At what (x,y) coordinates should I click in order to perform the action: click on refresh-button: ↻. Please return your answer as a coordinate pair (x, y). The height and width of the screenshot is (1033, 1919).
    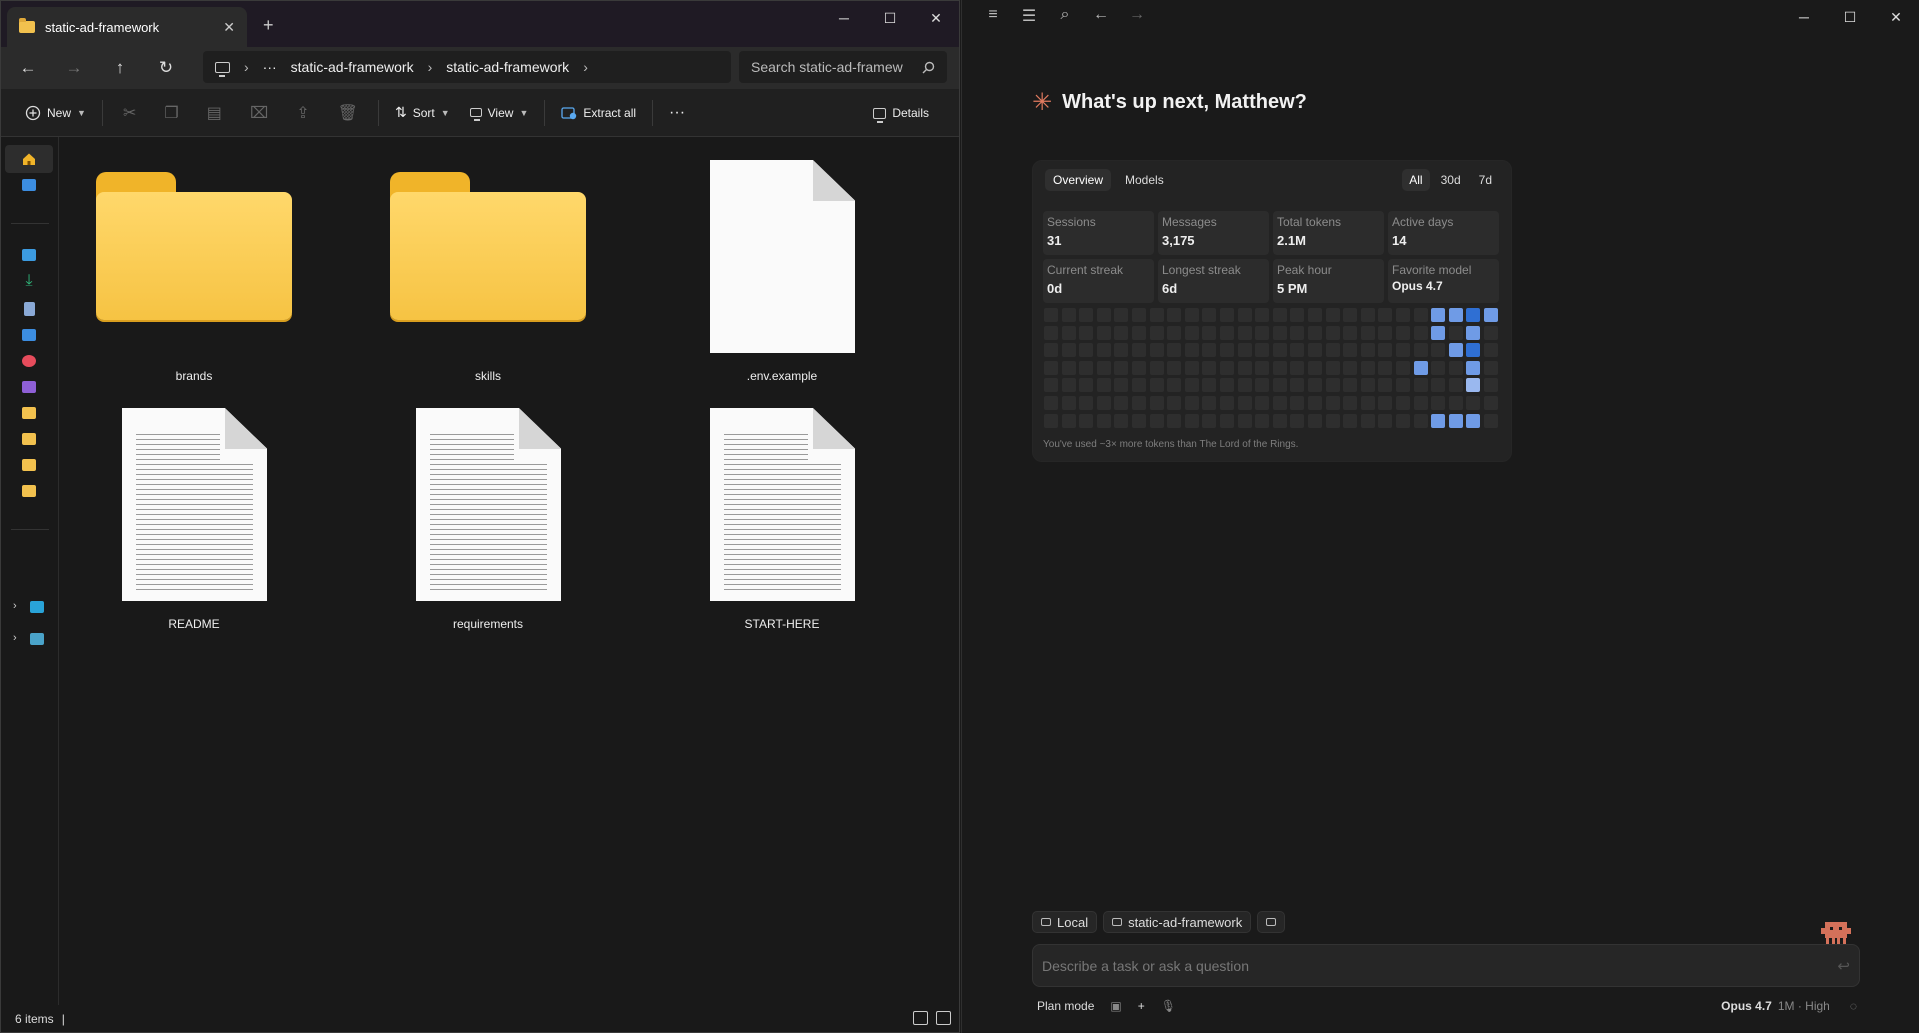
    Looking at the image, I should click on (166, 68).